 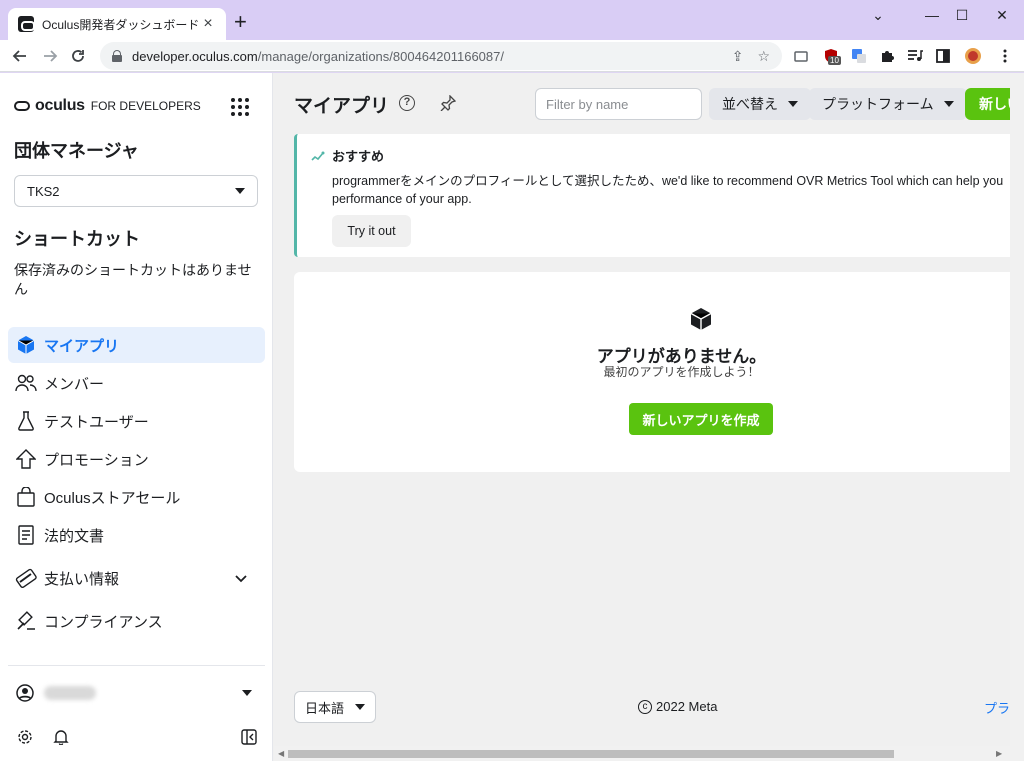 I want to click on scroll-right-arrow-icon: ▶, so click(x=999, y=753).